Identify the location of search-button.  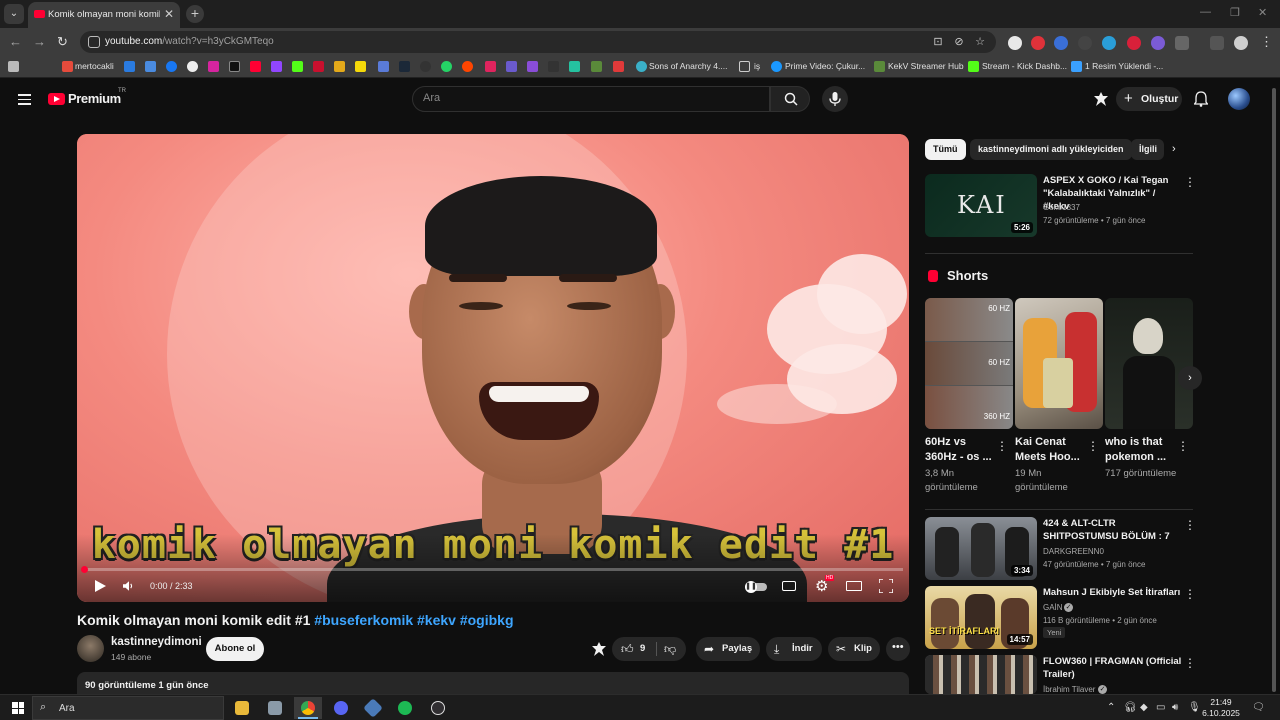
(790, 99).